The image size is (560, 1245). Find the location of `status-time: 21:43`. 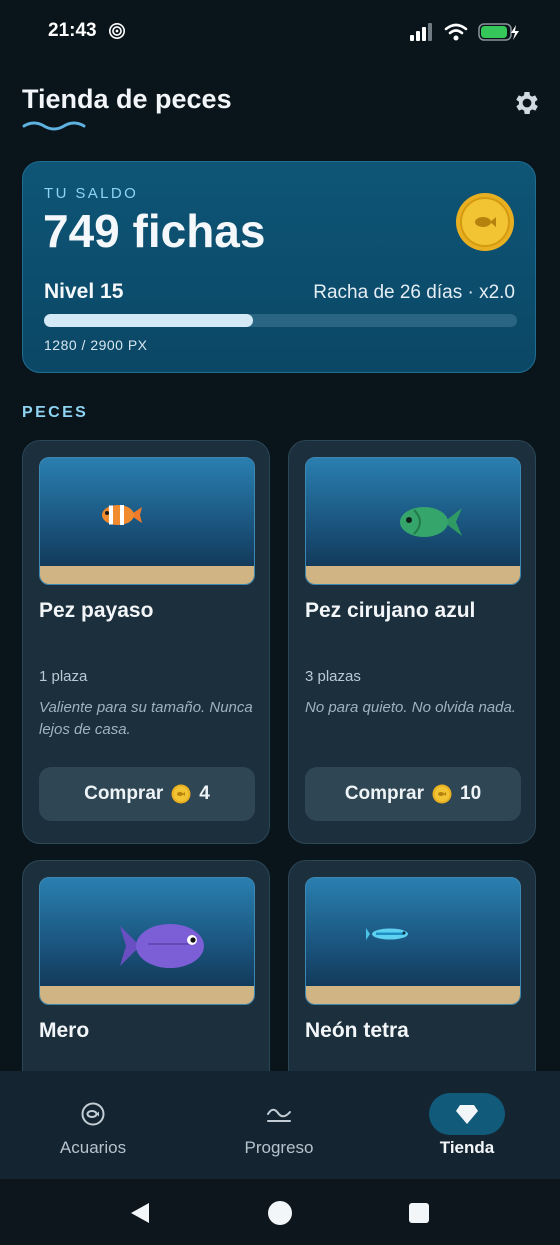

status-time: 21:43 is located at coordinates (72, 30).